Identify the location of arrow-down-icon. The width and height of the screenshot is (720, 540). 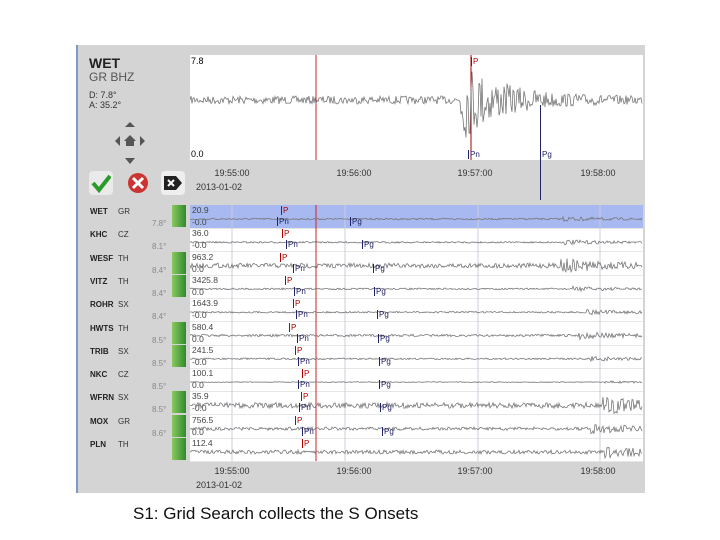
(130, 161).